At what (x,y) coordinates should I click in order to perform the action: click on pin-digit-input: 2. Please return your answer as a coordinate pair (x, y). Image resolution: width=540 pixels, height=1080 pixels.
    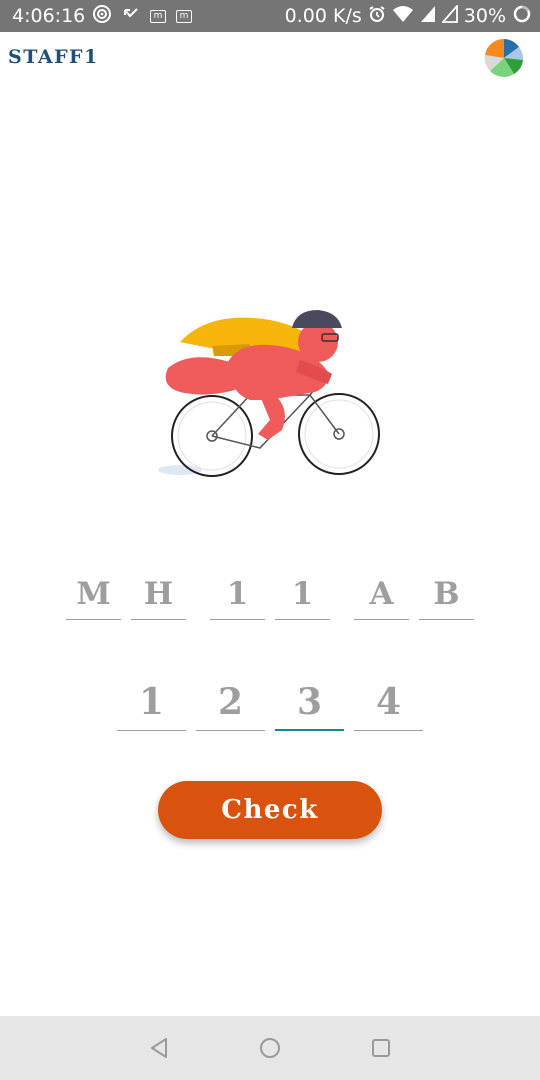
    Looking at the image, I should click on (230, 703).